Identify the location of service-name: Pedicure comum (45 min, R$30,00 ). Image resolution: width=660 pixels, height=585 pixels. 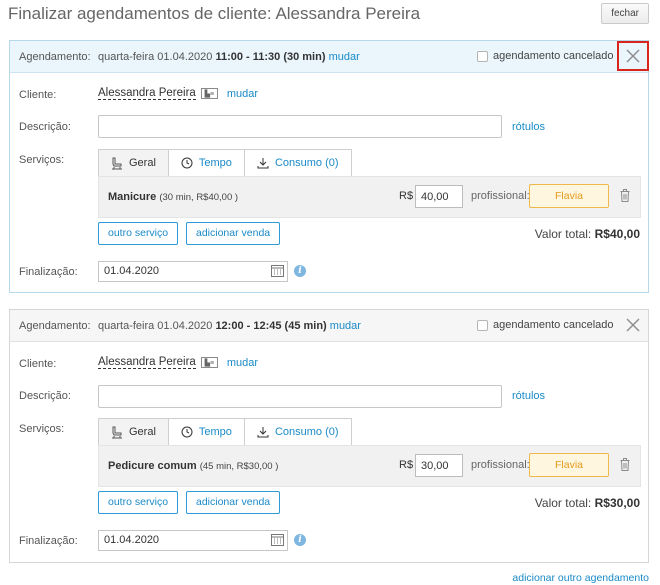
(193, 466).